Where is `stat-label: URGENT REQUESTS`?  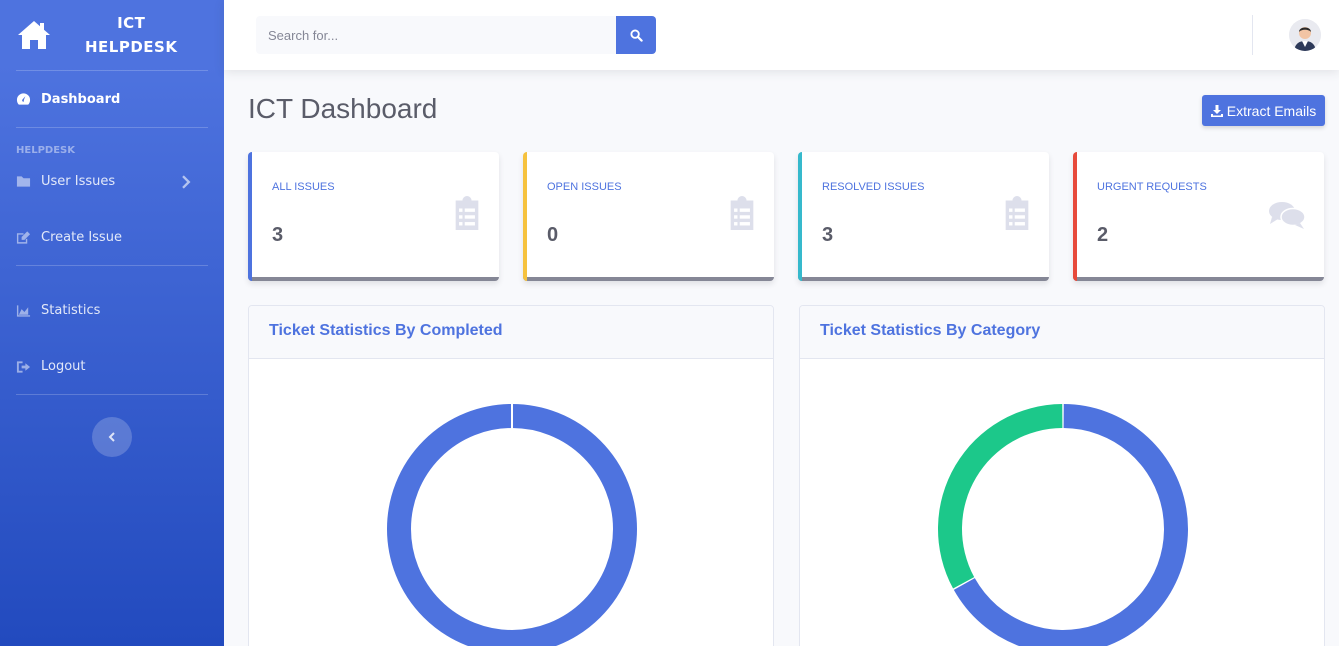
stat-label: URGENT REQUESTS is located at coordinates (1152, 187).